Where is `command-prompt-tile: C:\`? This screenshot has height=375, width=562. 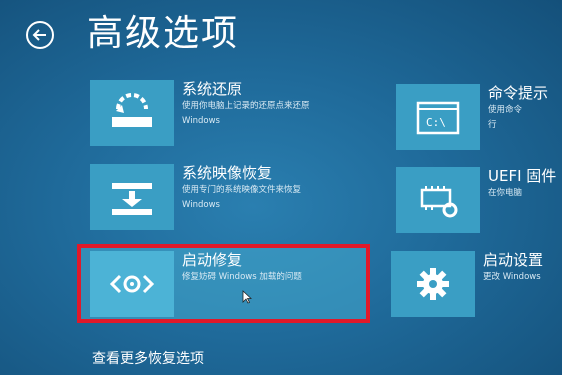
command-prompt-tile: C:\ is located at coordinates (438, 117).